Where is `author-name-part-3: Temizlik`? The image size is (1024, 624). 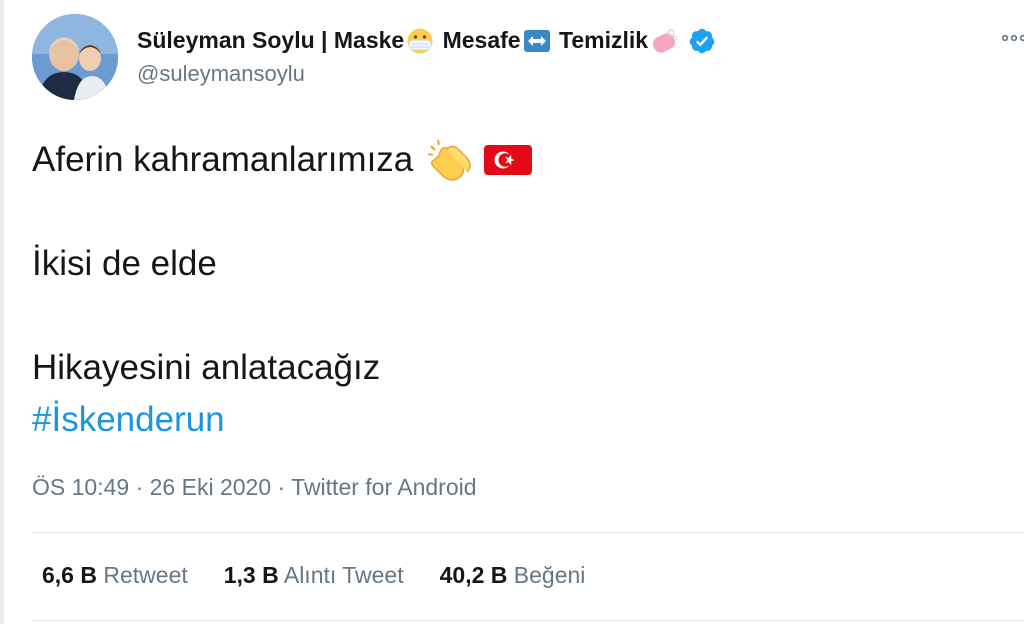
author-name-part-3: Temizlik is located at coordinates (603, 39).